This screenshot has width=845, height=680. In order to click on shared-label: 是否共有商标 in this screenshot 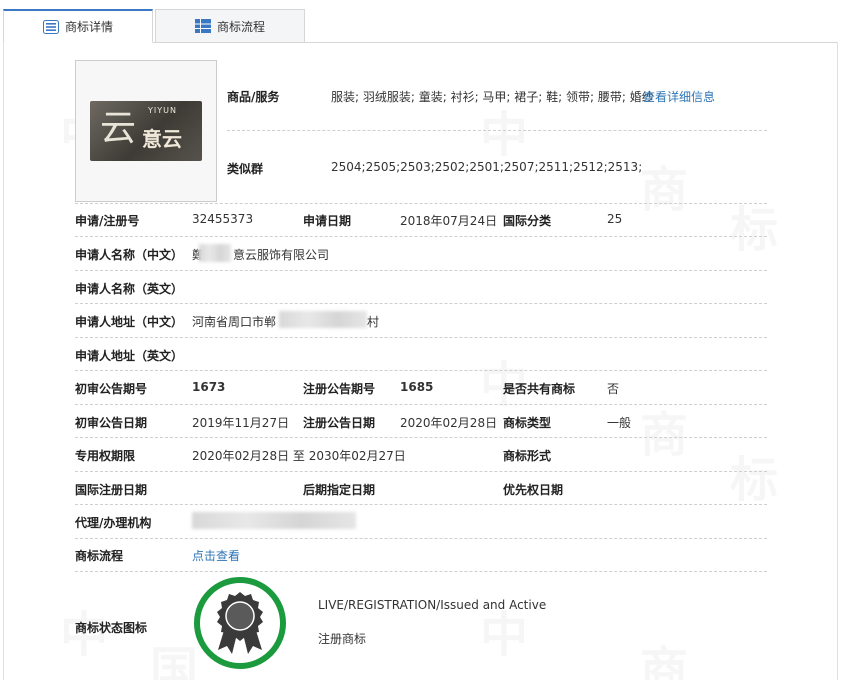, I will do `click(539, 389)`.